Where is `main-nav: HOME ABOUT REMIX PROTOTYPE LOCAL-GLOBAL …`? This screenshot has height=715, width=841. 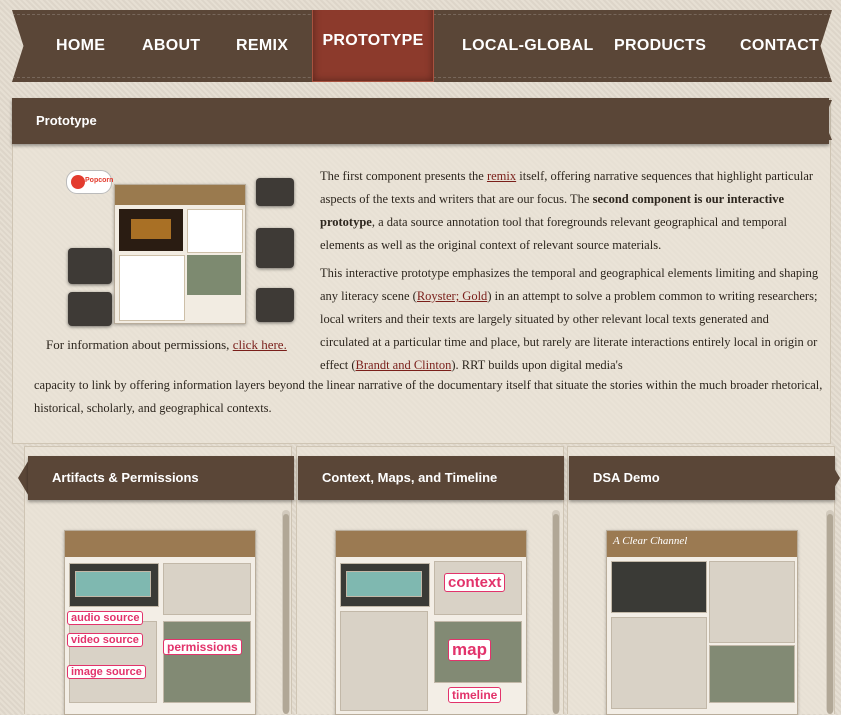
main-nav: HOME ABOUT REMIX PROTOTYPE LOCAL-GLOBAL … is located at coordinates (422, 46).